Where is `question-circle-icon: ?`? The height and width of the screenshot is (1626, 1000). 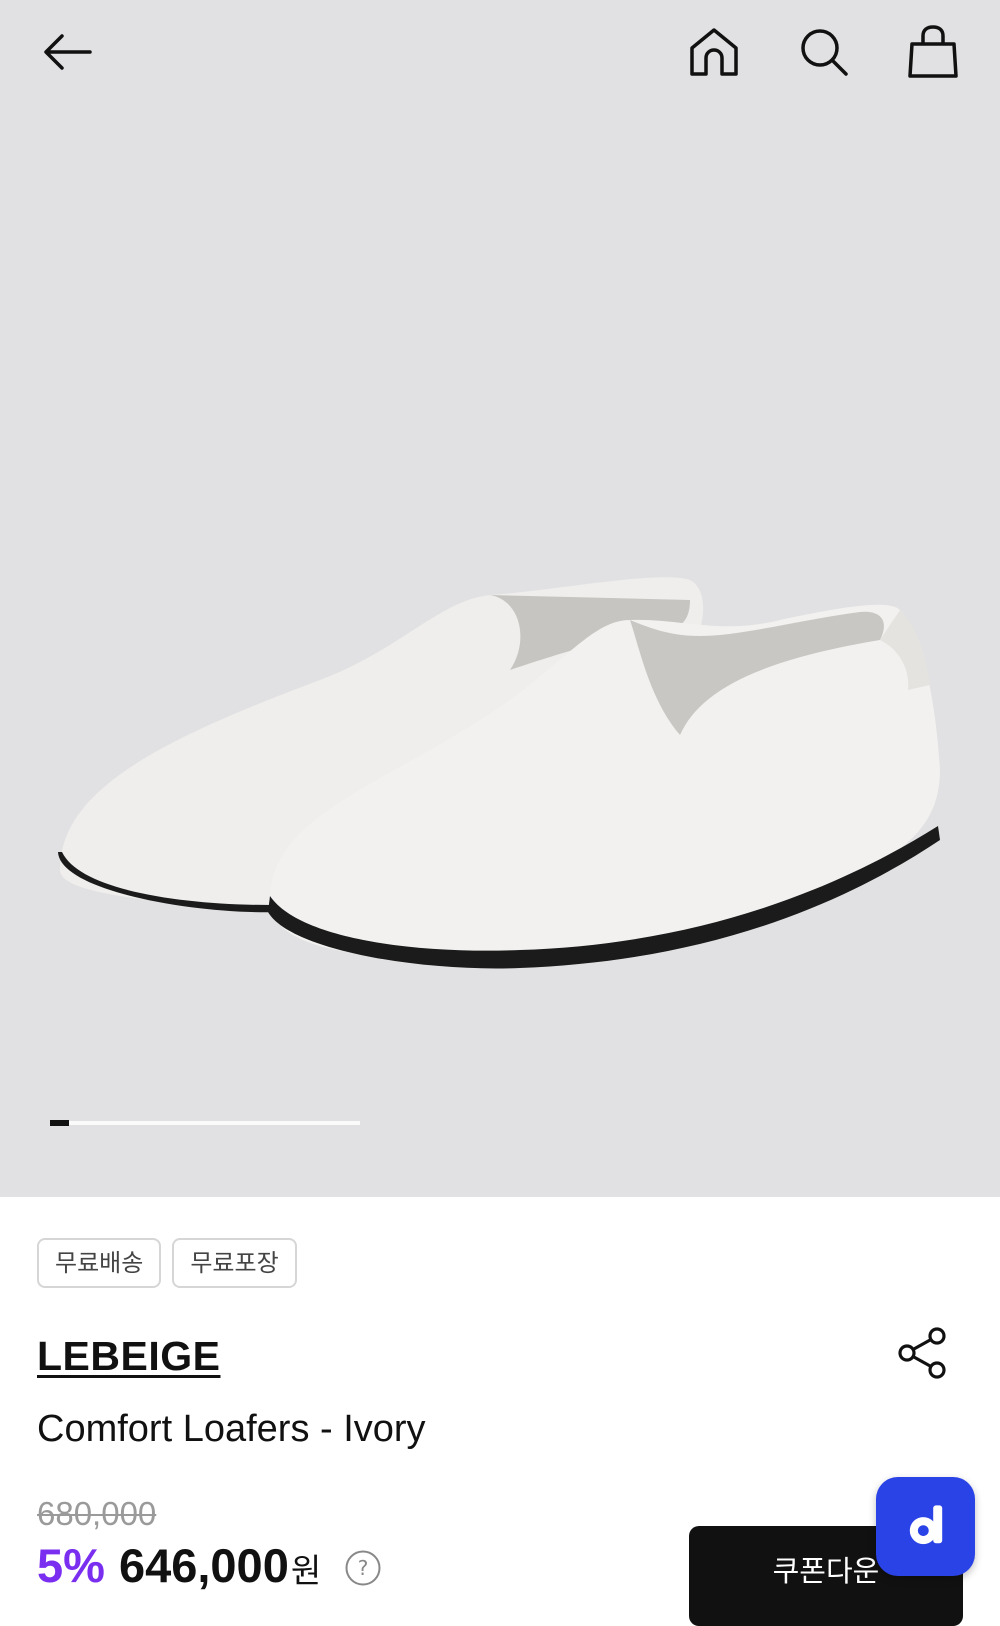
question-circle-icon: ? is located at coordinates (363, 1568).